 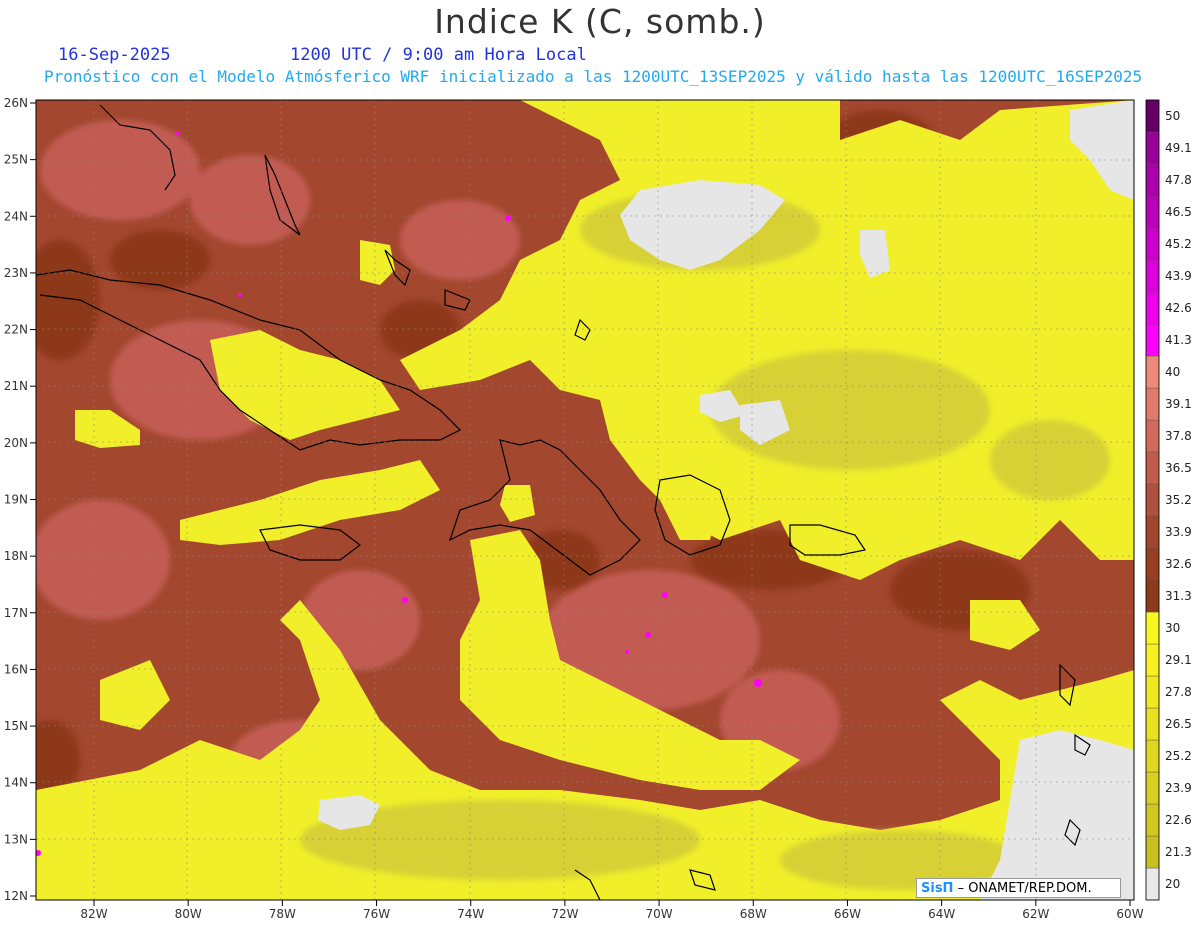 What do you see at coordinates (16, 613) in the screenshot?
I see `lat-tick-label: 17N` at bounding box center [16, 613].